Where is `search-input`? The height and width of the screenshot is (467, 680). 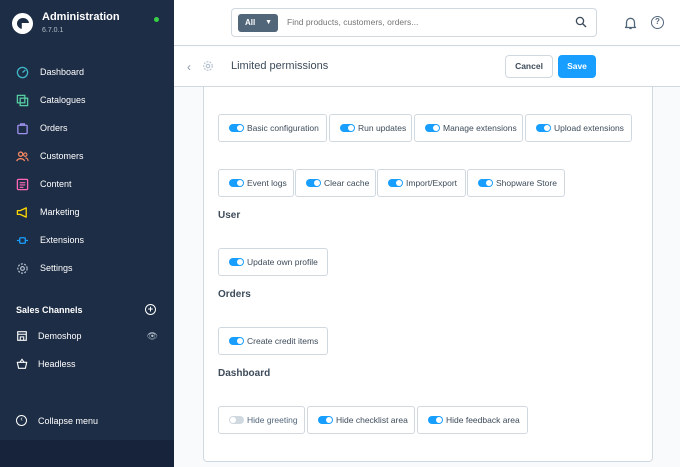
search-input is located at coordinates (427, 22).